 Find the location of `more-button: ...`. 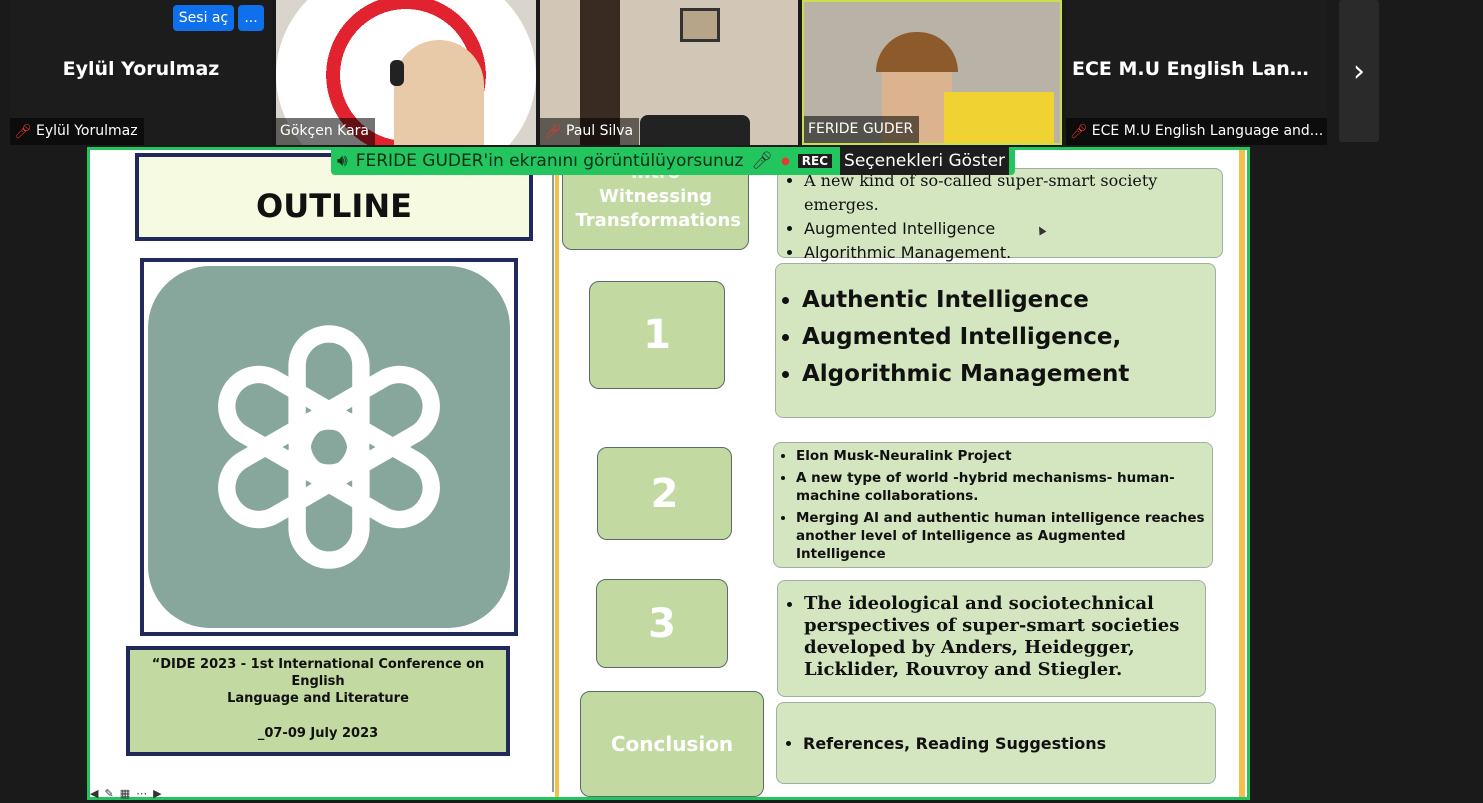

more-button: ... is located at coordinates (251, 18).